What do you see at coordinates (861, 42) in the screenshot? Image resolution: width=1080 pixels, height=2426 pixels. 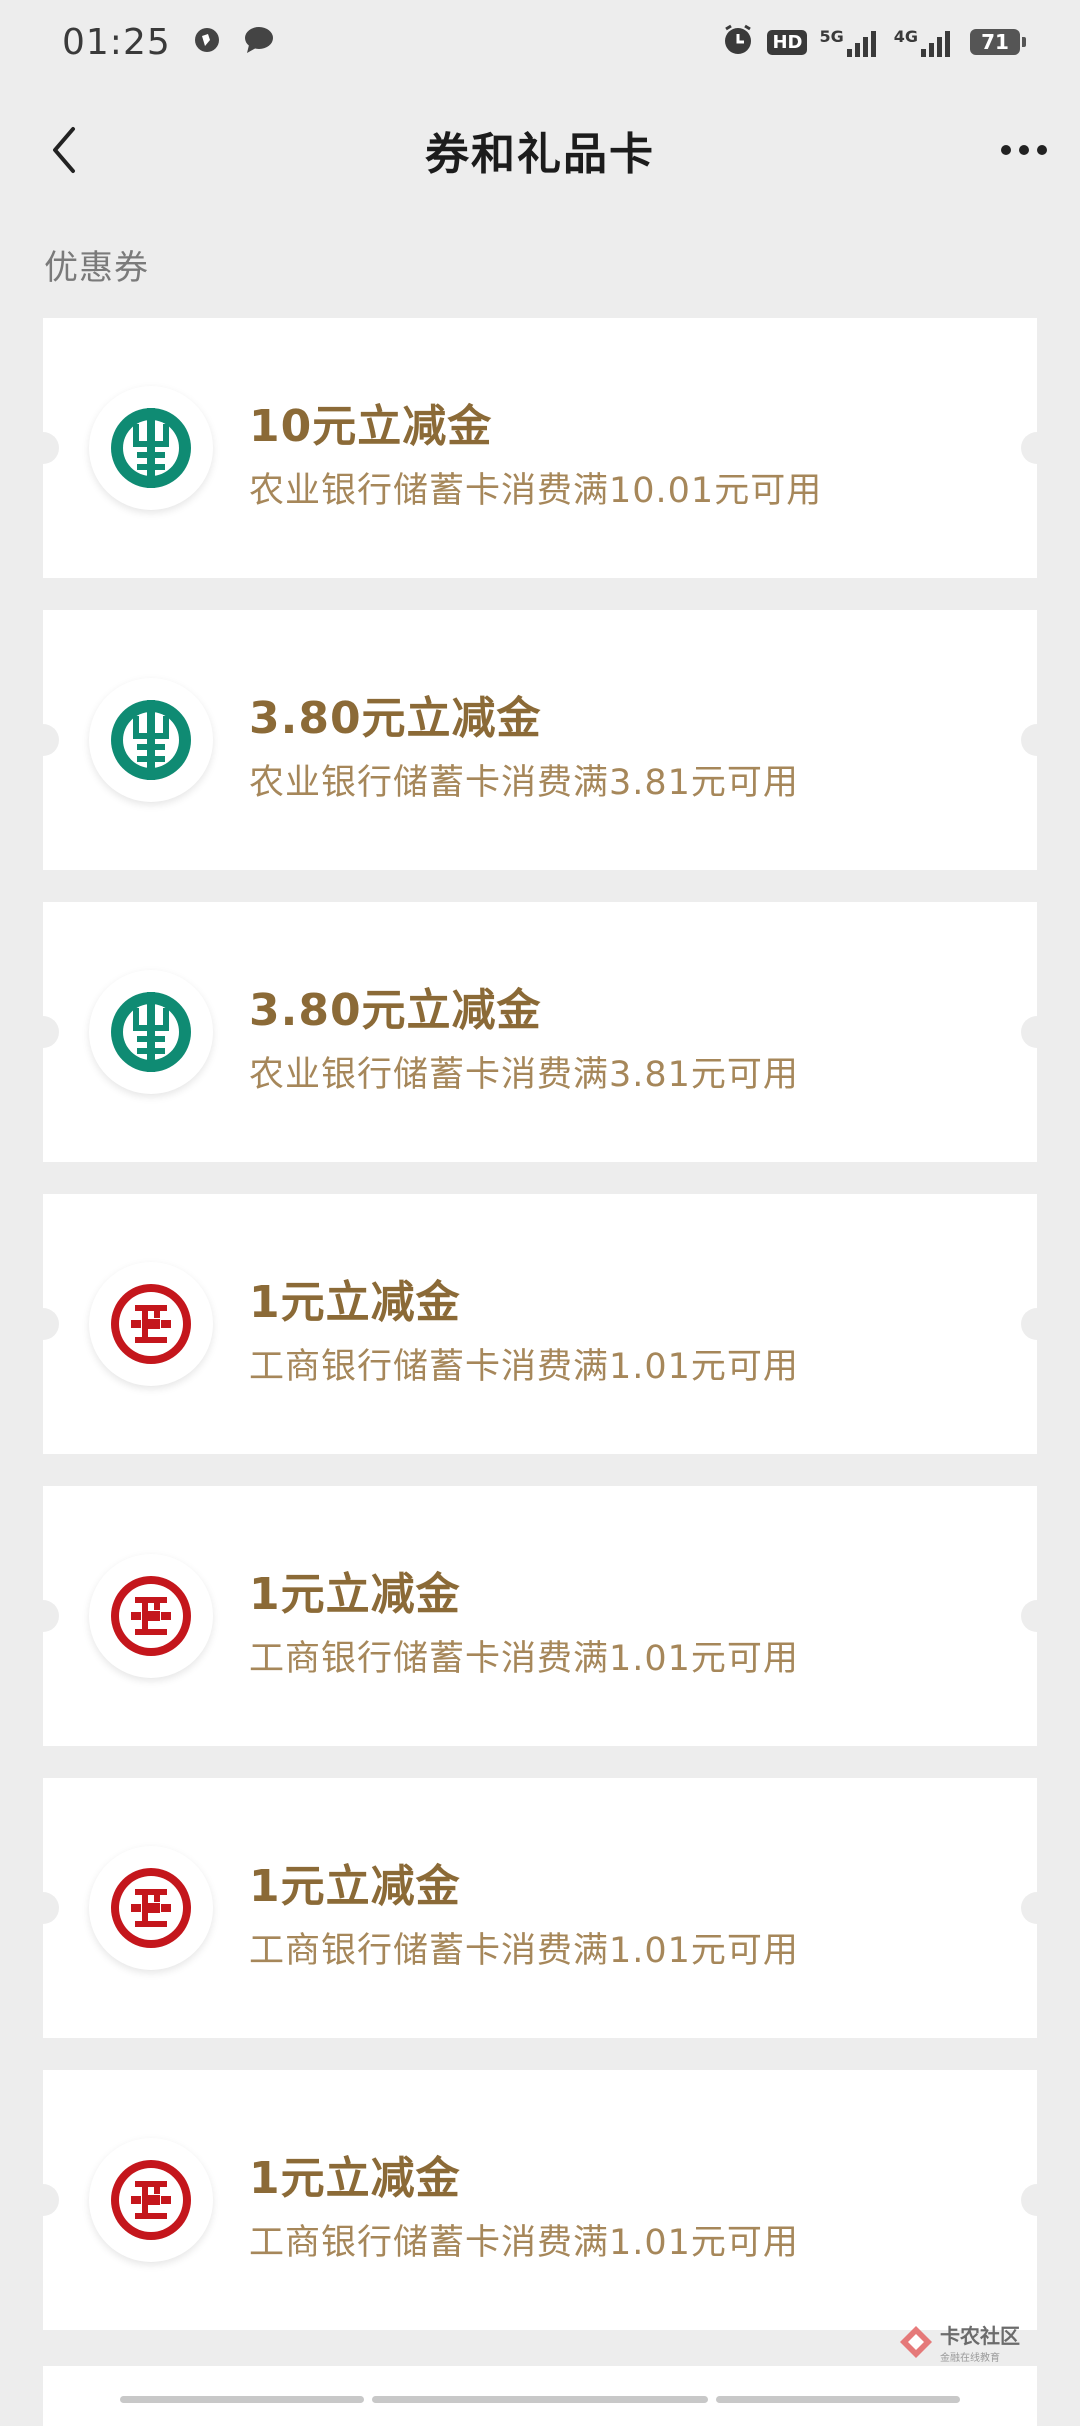 I see `signal-5g-bars-icon` at bounding box center [861, 42].